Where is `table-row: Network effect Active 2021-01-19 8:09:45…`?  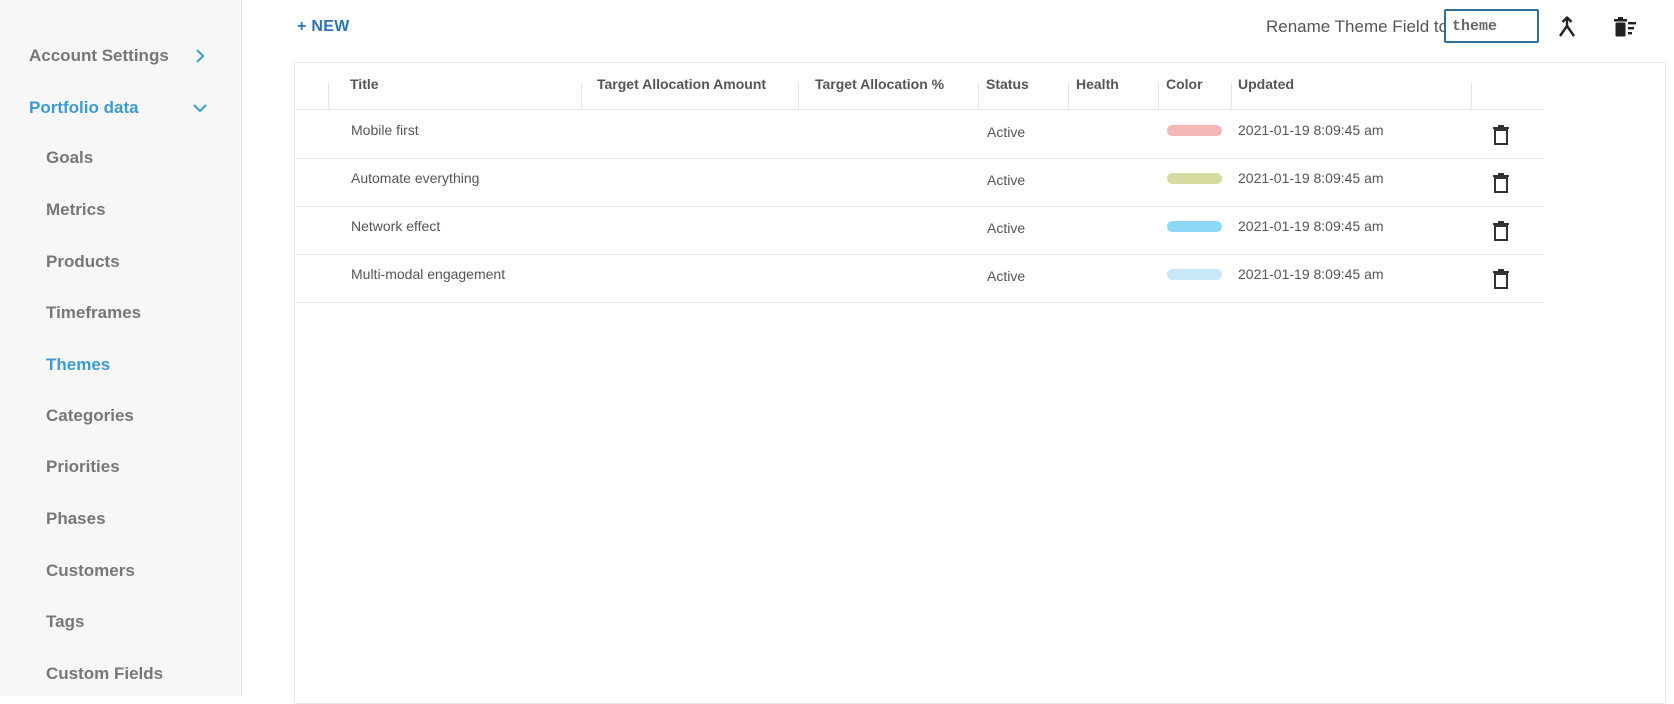
table-row: Network effect Active 2021-01-19 8:09:45… is located at coordinates (919, 230).